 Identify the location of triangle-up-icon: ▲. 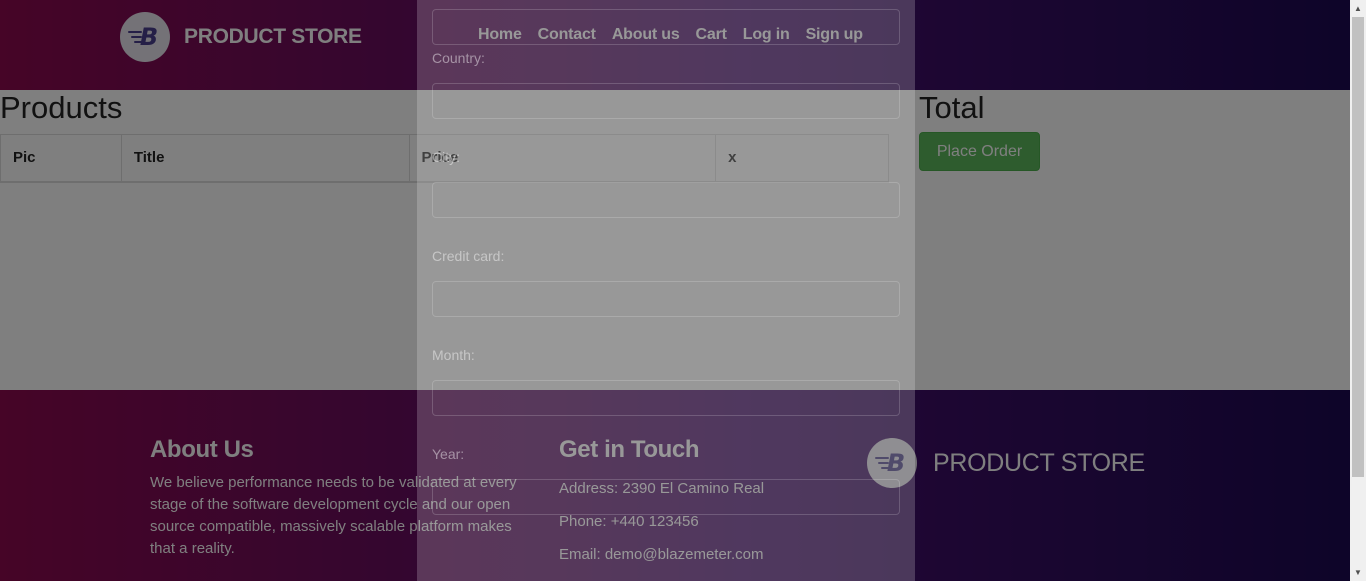
(1358, 8).